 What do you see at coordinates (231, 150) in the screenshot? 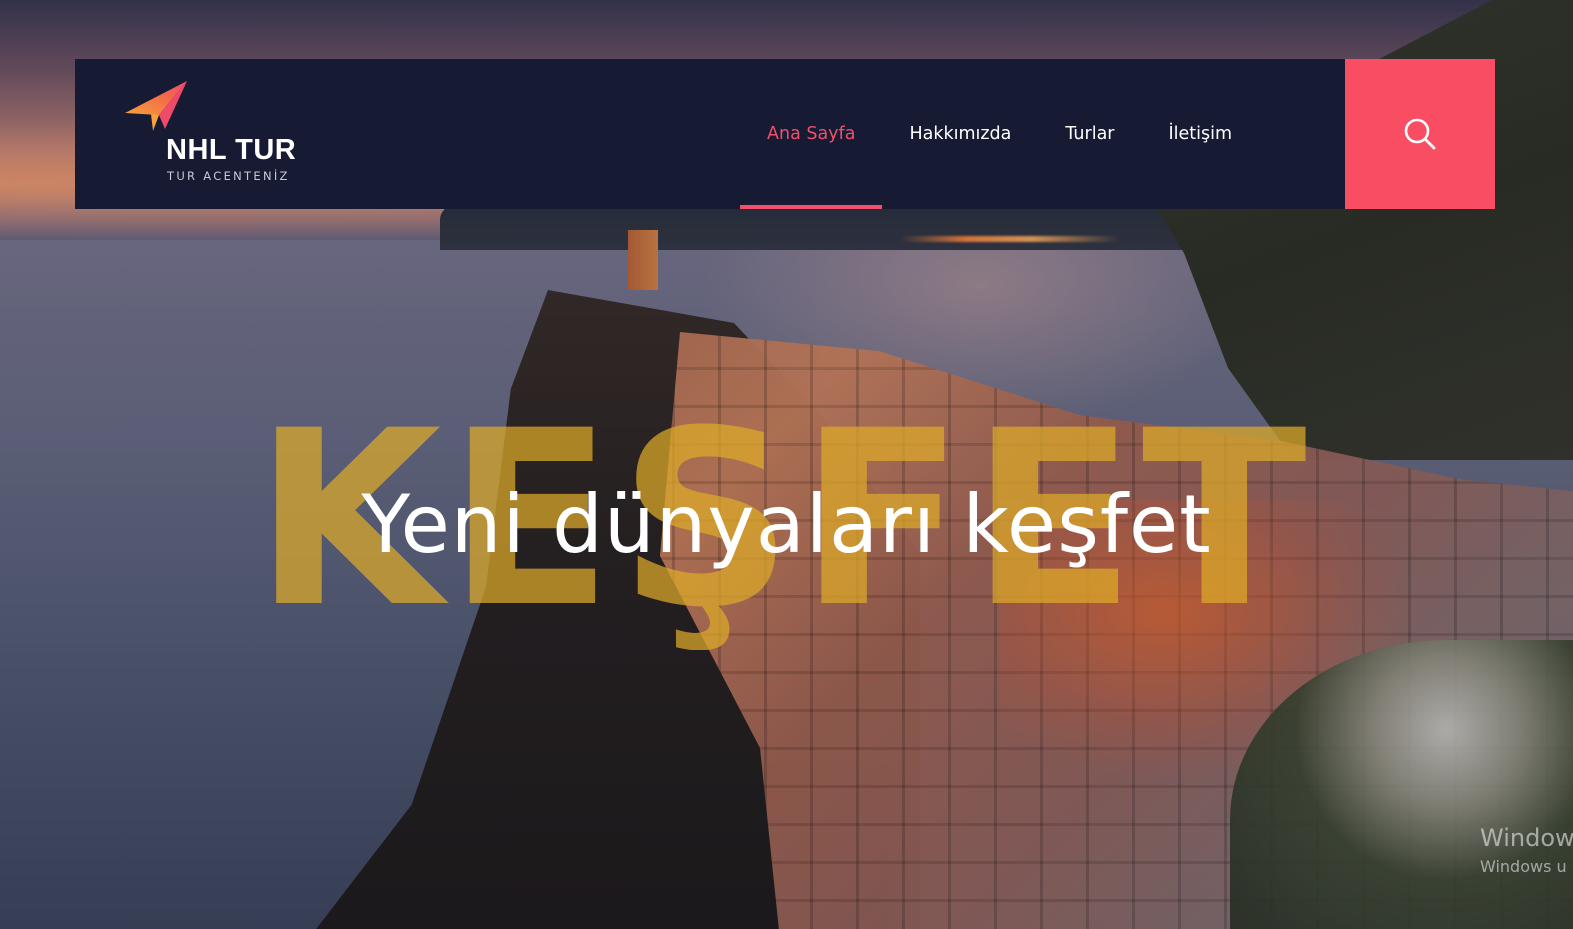
I see `brand-name: NHL TUR` at bounding box center [231, 150].